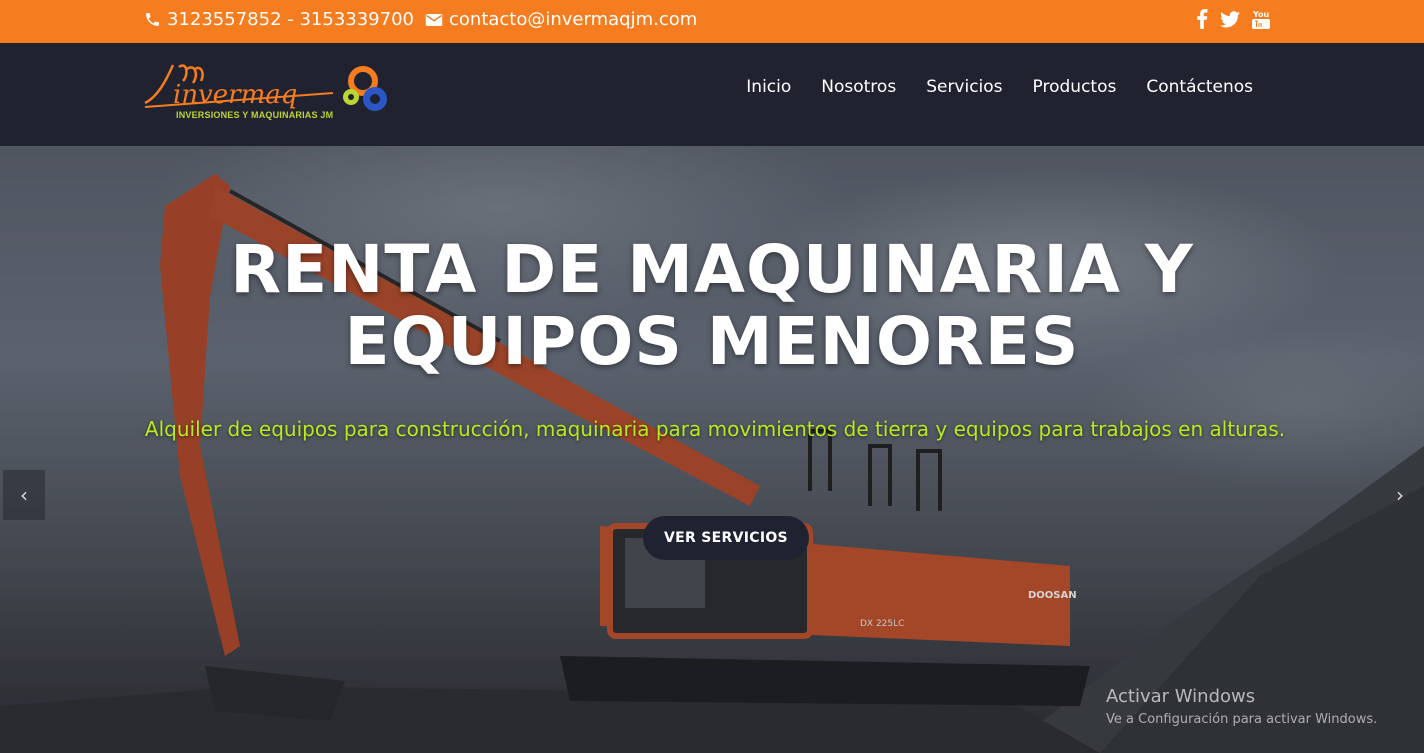 The width and height of the screenshot is (1424, 753). Describe the element at coordinates (24, 495) in the screenshot. I see `slider-prev-arrow-icon: ‹` at that location.